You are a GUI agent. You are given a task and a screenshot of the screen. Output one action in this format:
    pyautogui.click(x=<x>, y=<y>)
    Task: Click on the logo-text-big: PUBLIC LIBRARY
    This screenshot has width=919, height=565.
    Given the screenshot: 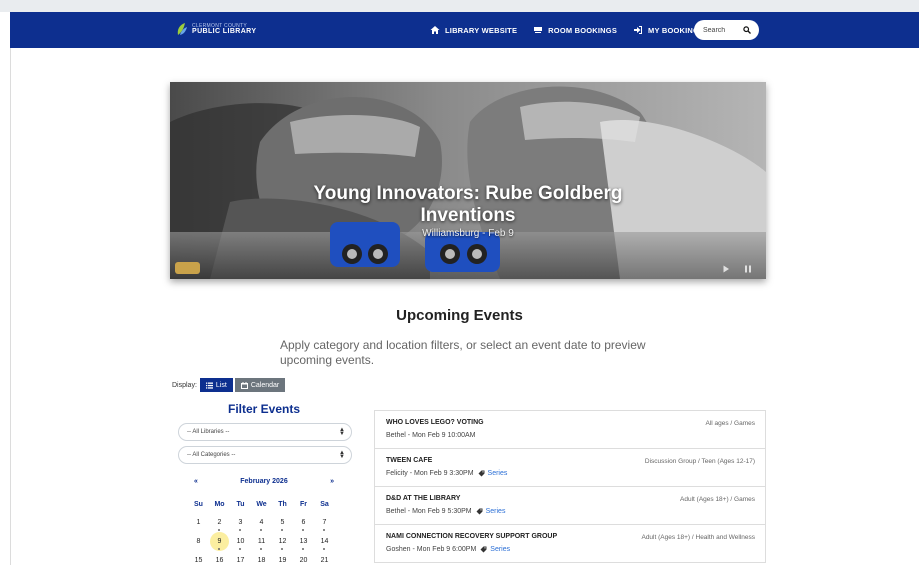 What is the action you would take?
    pyautogui.click(x=224, y=31)
    